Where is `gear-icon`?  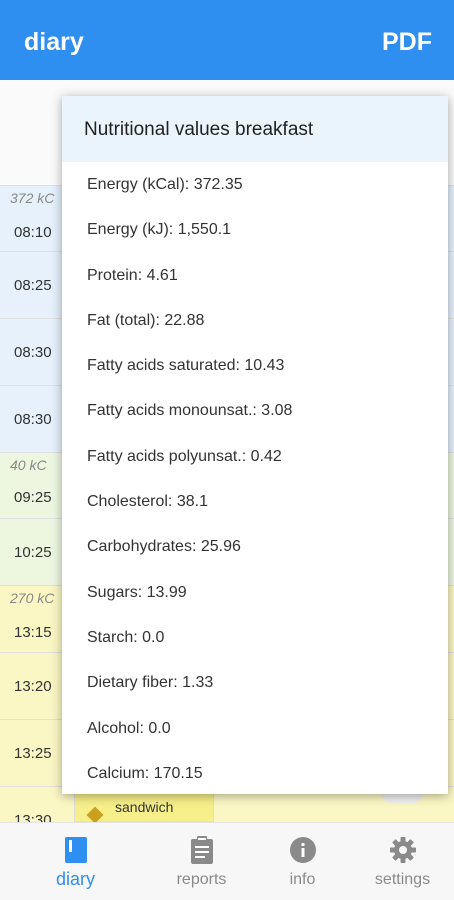
gear-icon is located at coordinates (402, 850).